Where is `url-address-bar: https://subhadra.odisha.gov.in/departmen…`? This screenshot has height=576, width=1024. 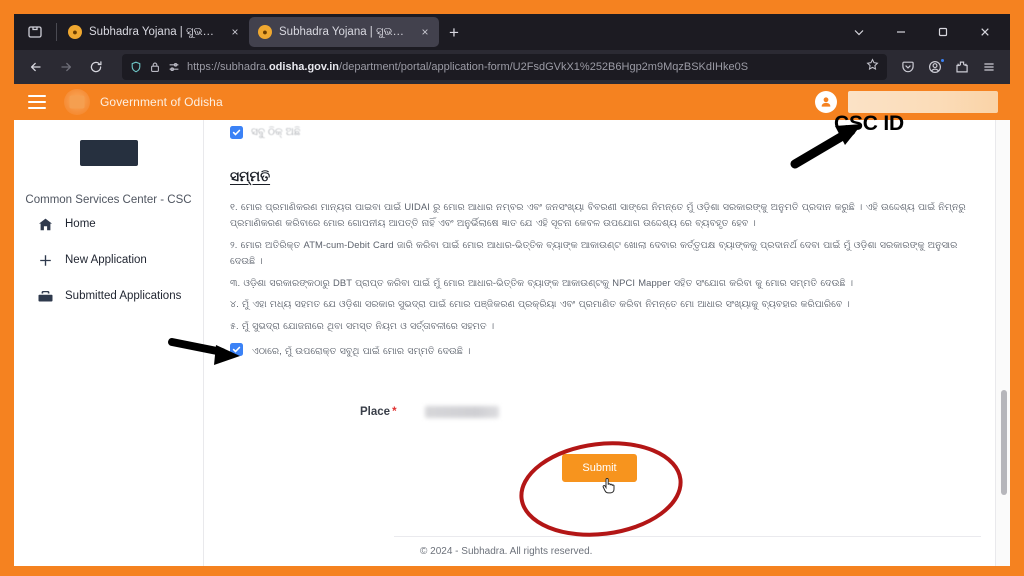
url-address-bar: https://subhadra.odisha.gov.in/departmen… is located at coordinates (504, 67).